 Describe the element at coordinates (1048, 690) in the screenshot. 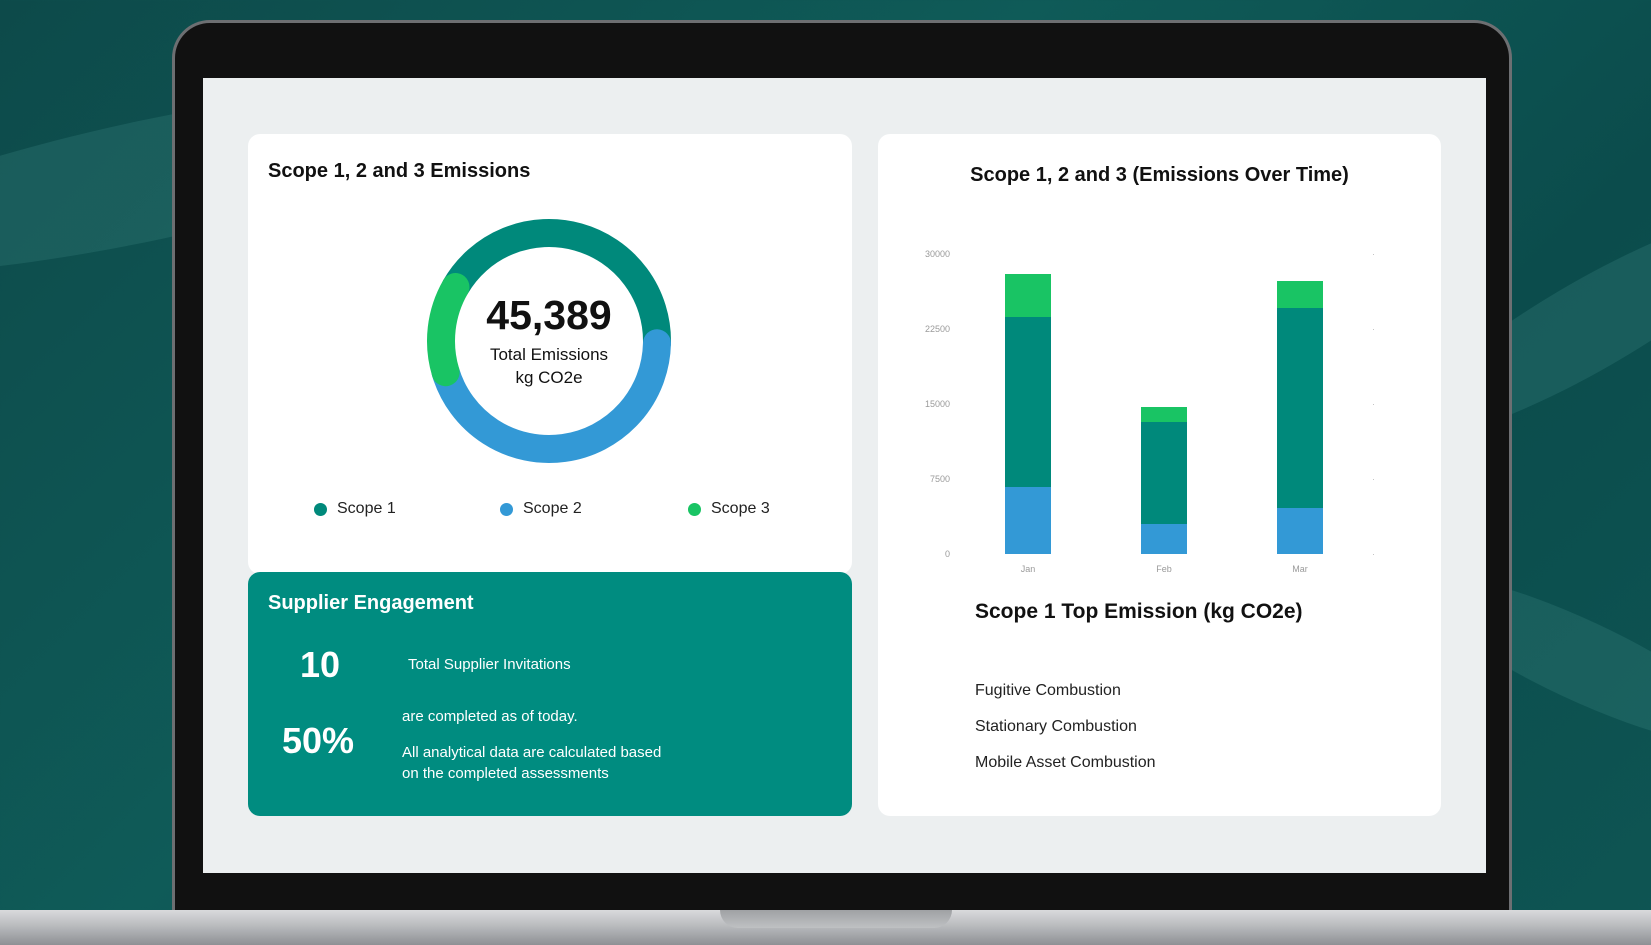

I see `top-emission-item: Fugitive Combustion` at that location.